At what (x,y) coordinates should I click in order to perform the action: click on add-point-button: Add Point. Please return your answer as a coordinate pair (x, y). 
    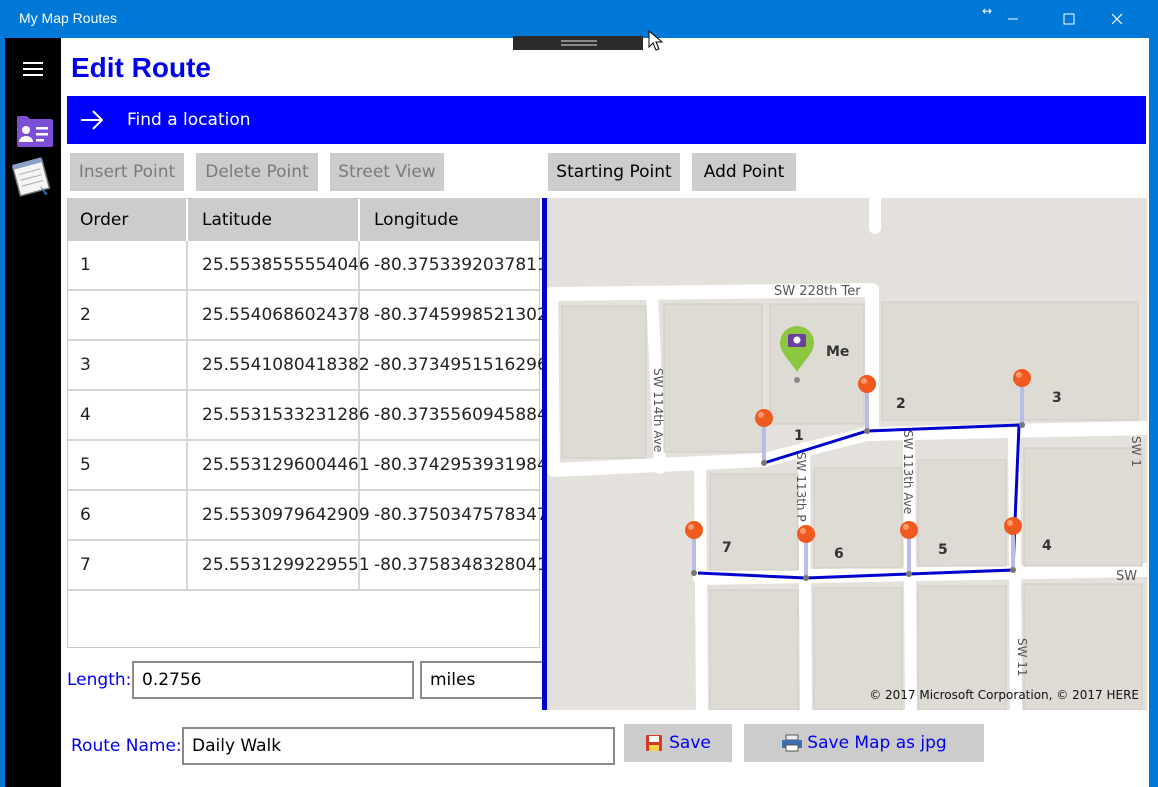
    Looking at the image, I should click on (744, 172).